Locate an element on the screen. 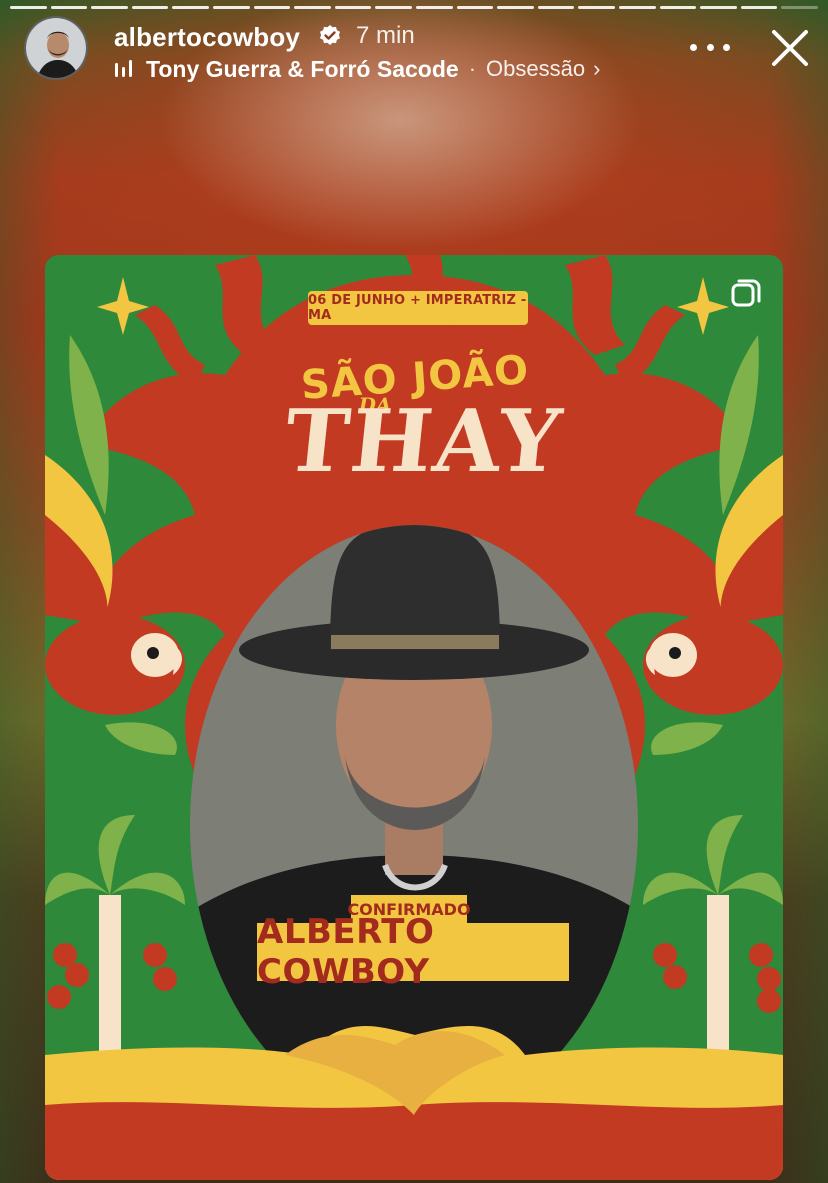 The image size is (828, 1183). username: albertocowboy is located at coordinates (207, 37).